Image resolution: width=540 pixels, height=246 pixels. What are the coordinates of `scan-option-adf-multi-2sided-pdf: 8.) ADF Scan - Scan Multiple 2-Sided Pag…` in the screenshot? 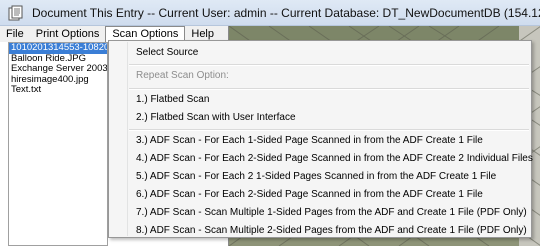 It's located at (331, 231).